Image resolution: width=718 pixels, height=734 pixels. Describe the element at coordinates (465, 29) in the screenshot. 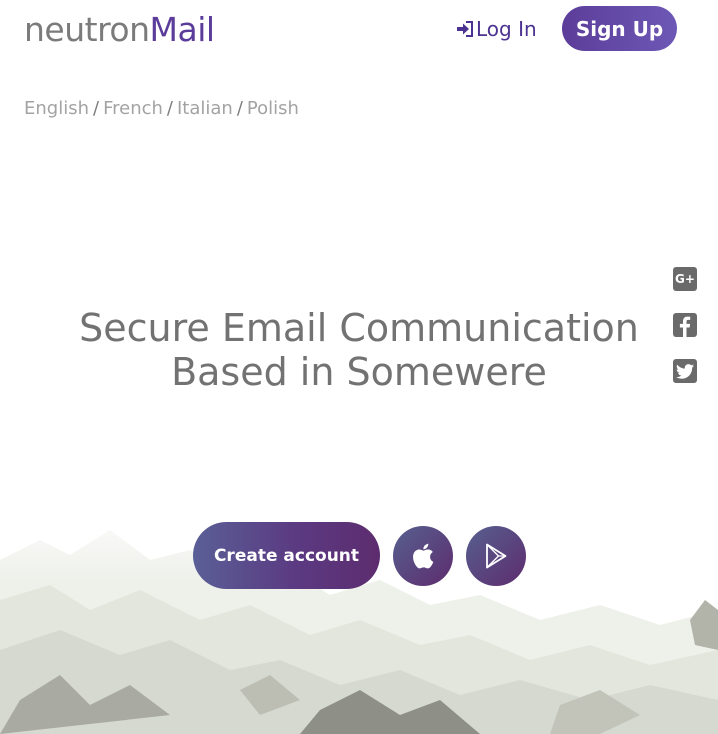

I see `sign-in-icon` at that location.